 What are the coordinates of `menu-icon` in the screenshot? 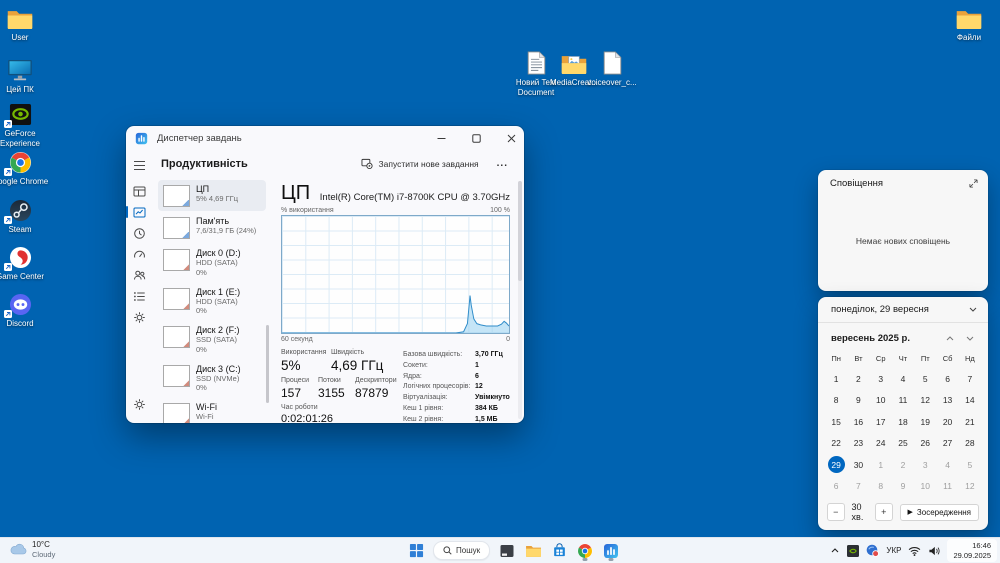 It's located at (140, 165).